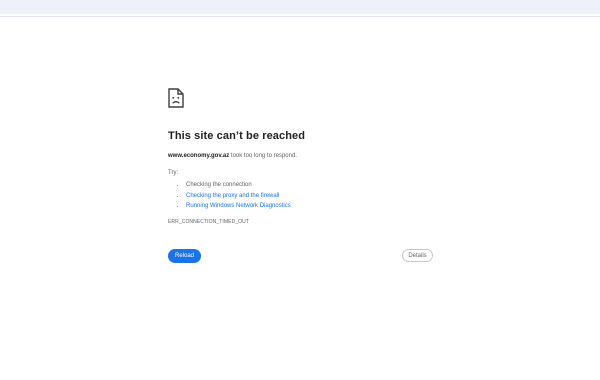 Image resolution: width=600 pixels, height=380 pixels. What do you see at coordinates (263, 156) in the screenshot?
I see `error-description-text: took too long to respond.` at bounding box center [263, 156].